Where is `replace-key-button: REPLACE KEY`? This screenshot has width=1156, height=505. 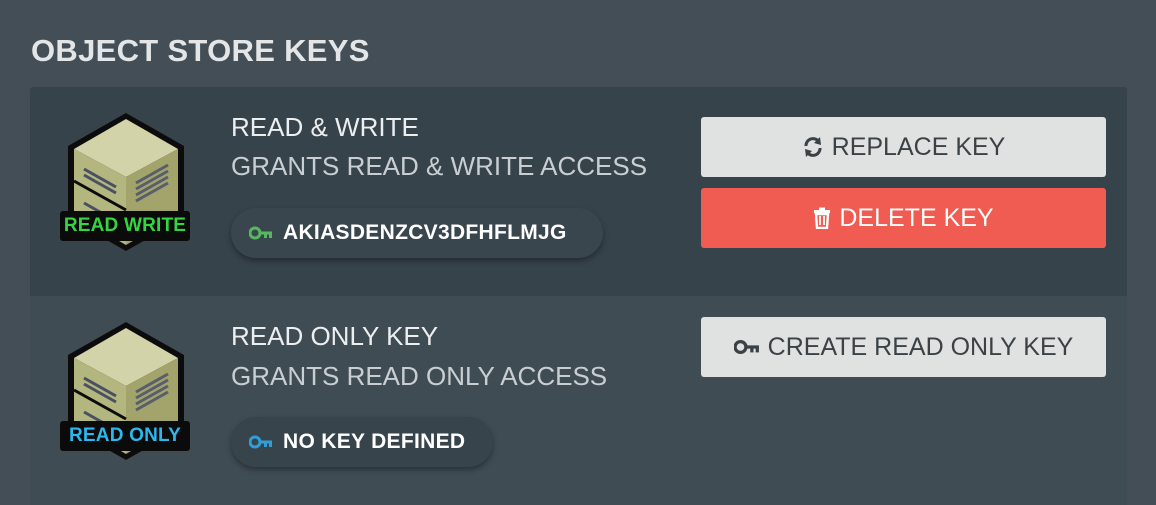
replace-key-button: REPLACE KEY is located at coordinates (903, 147).